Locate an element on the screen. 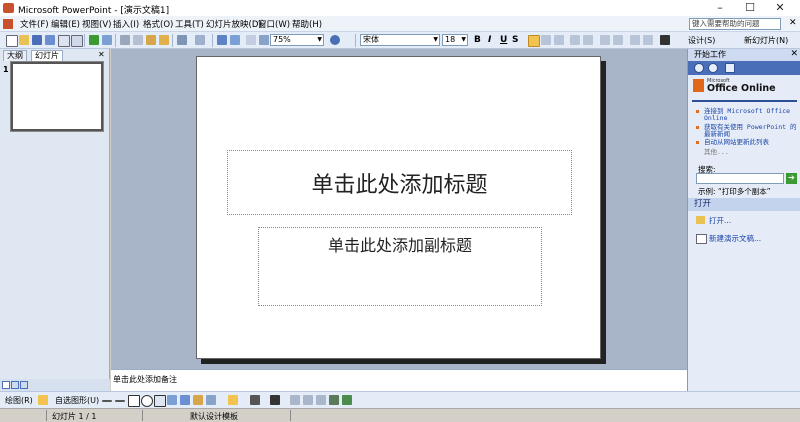 The height and width of the screenshot is (422, 800). font-name-select: 宋体 ▼ is located at coordinates (400, 40).